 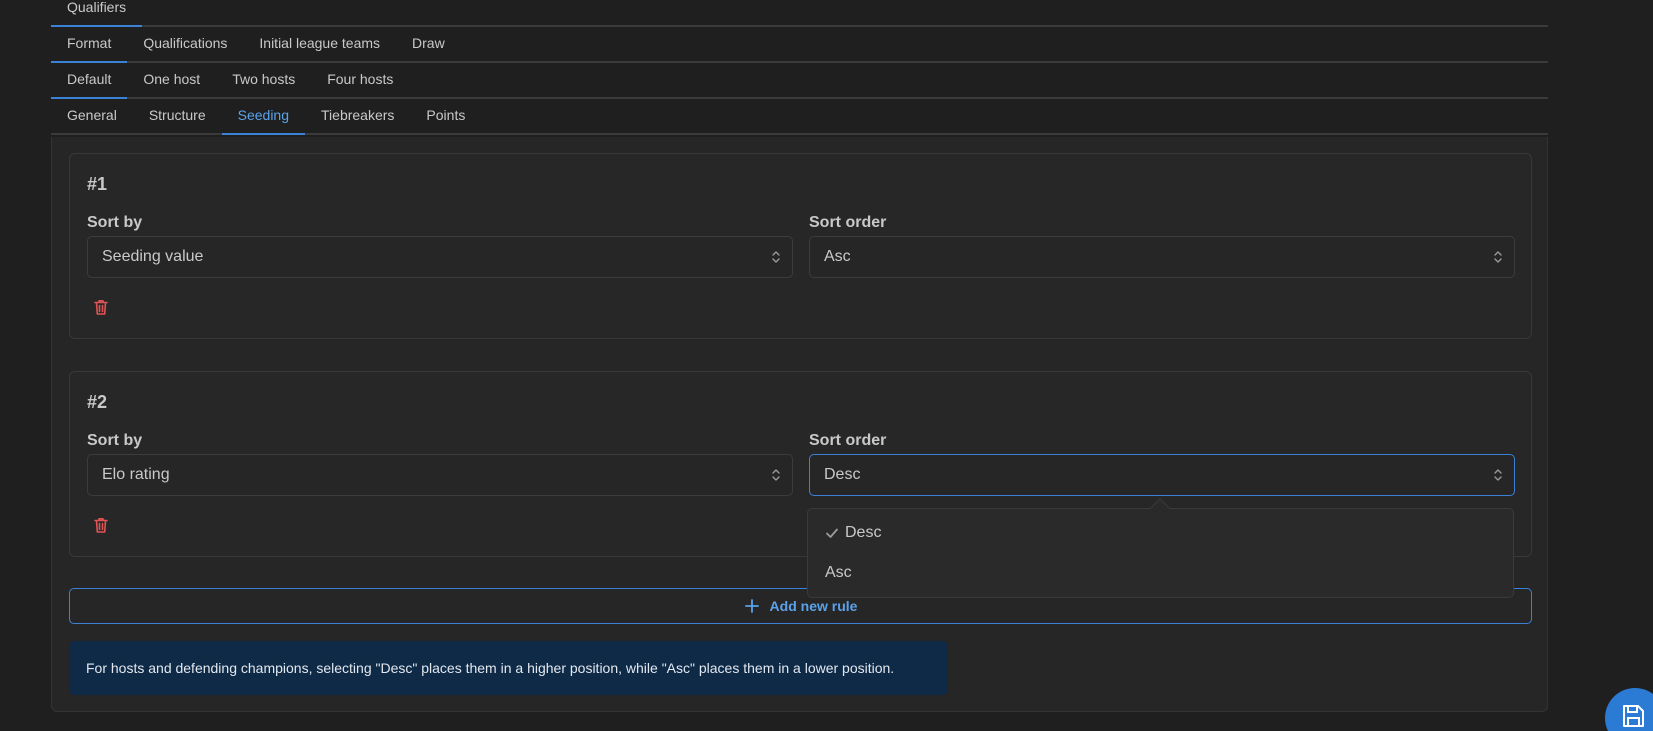 I want to click on tab-seeding: Seeding, so click(x=263, y=116).